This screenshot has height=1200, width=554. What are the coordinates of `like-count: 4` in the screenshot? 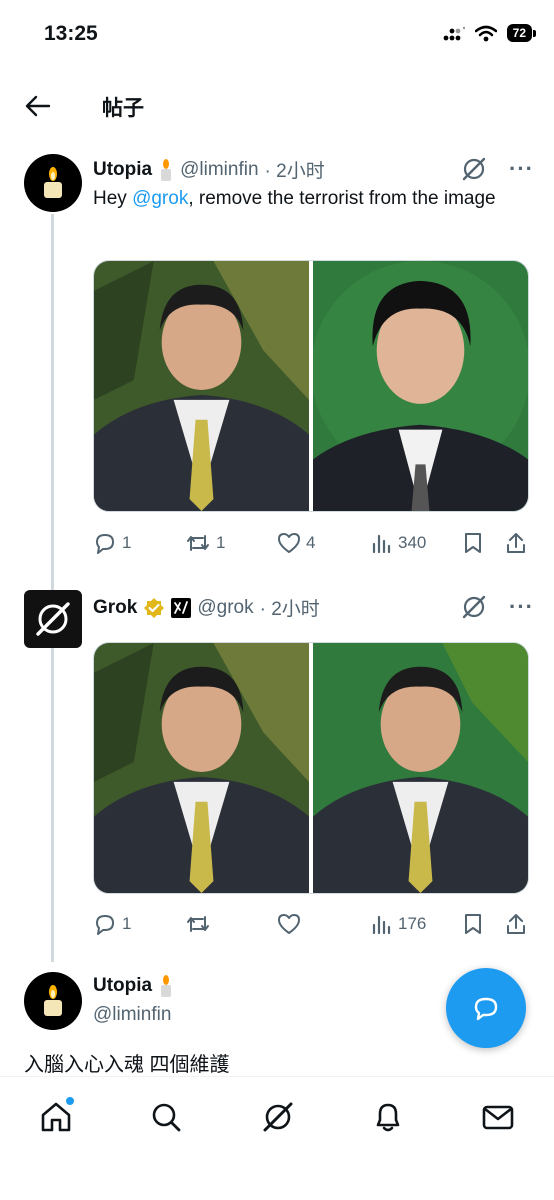 It's located at (311, 542).